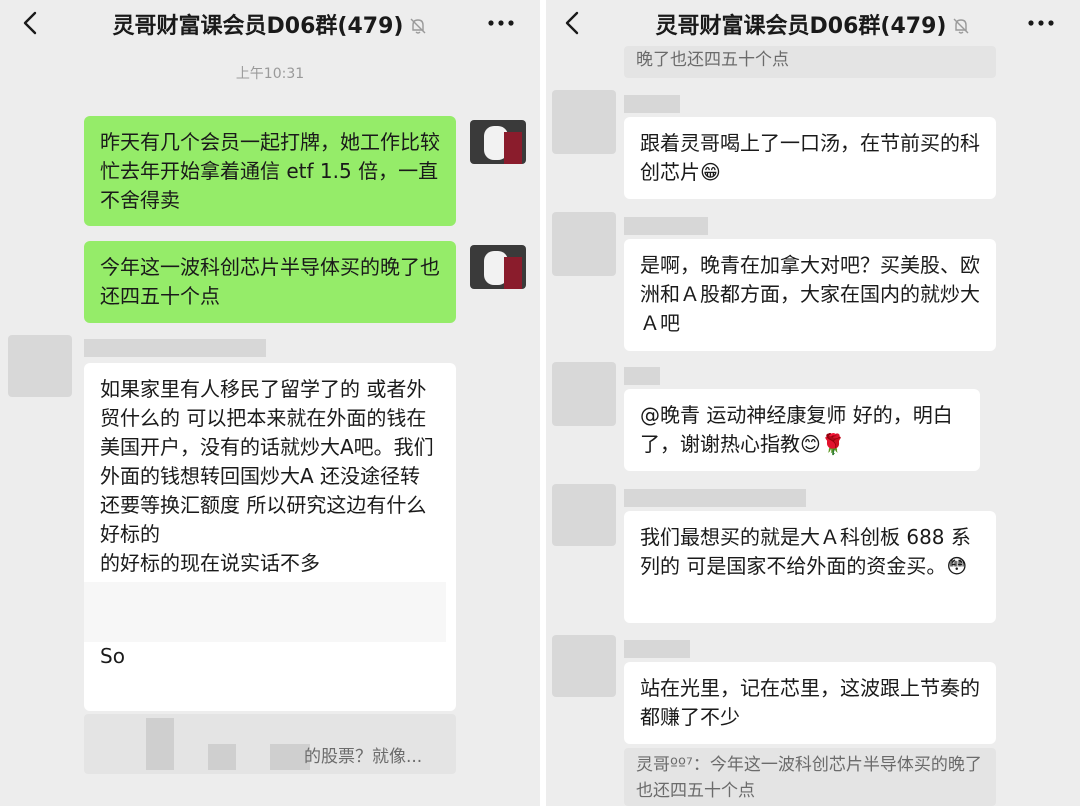 The height and width of the screenshot is (806, 1080). Describe the element at coordinates (802, 430) in the screenshot. I see `message-bubble-received: @晚青 运动神经康复师 好的，明白了，谢谢热心指教😊🌹` at that location.